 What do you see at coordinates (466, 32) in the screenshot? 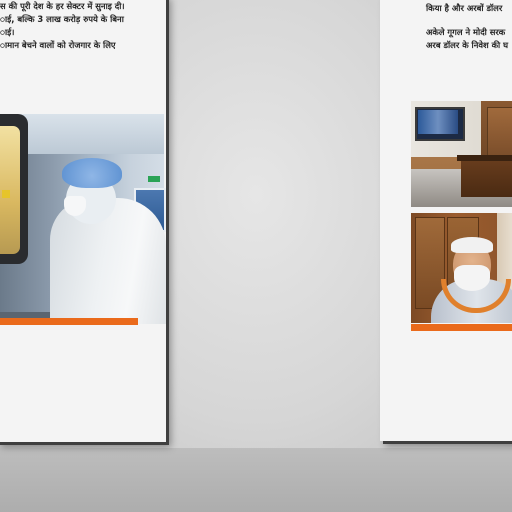
I see `right-text-line: अकेले गूगल ने मोदी सरक` at bounding box center [466, 32].